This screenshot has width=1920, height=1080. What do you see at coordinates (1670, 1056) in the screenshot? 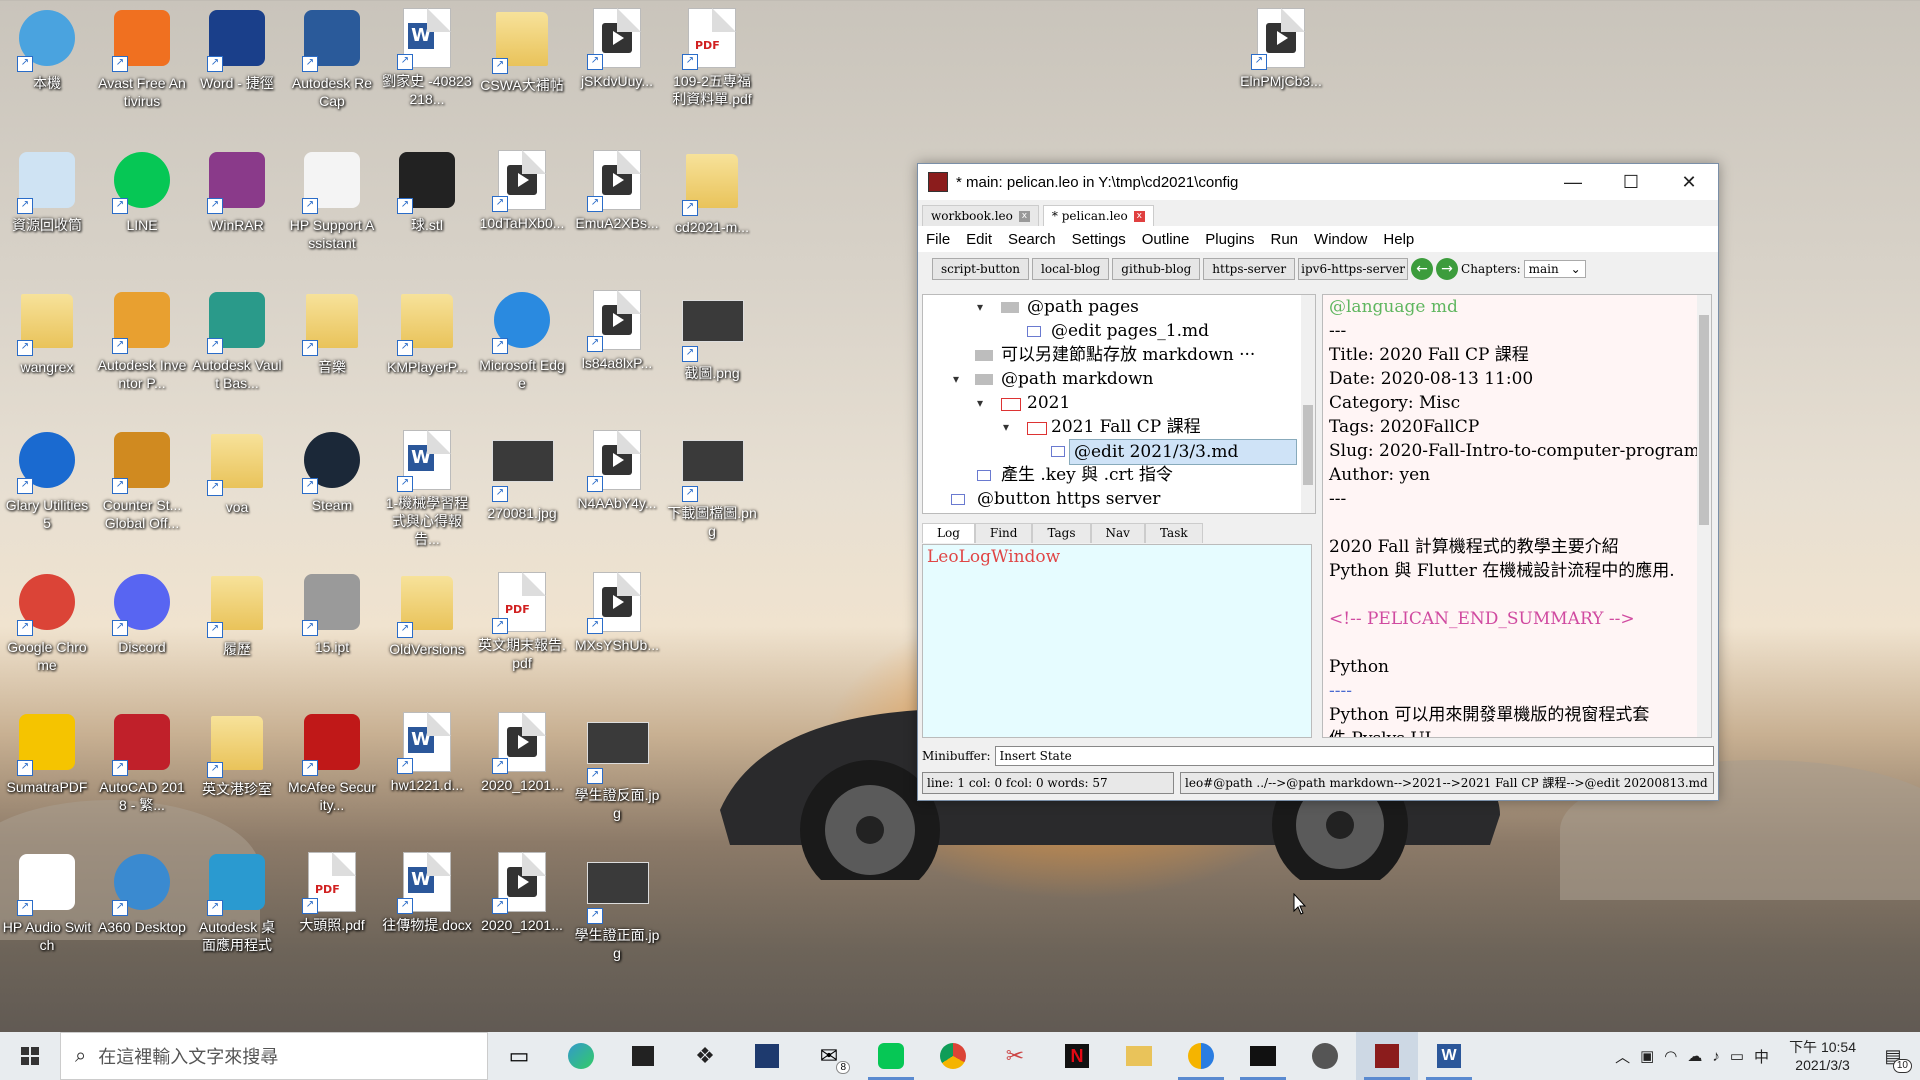
I see `wifi-icon: ◠` at bounding box center [1670, 1056].